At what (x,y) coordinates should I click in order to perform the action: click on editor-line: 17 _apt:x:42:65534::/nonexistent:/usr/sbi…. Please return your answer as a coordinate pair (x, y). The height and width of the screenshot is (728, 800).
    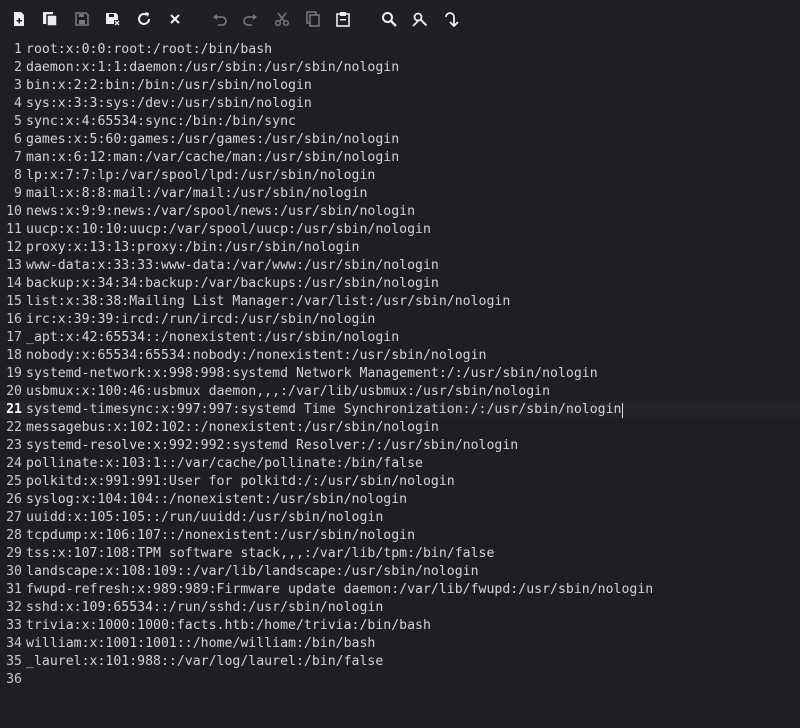
    Looking at the image, I should click on (400, 338).